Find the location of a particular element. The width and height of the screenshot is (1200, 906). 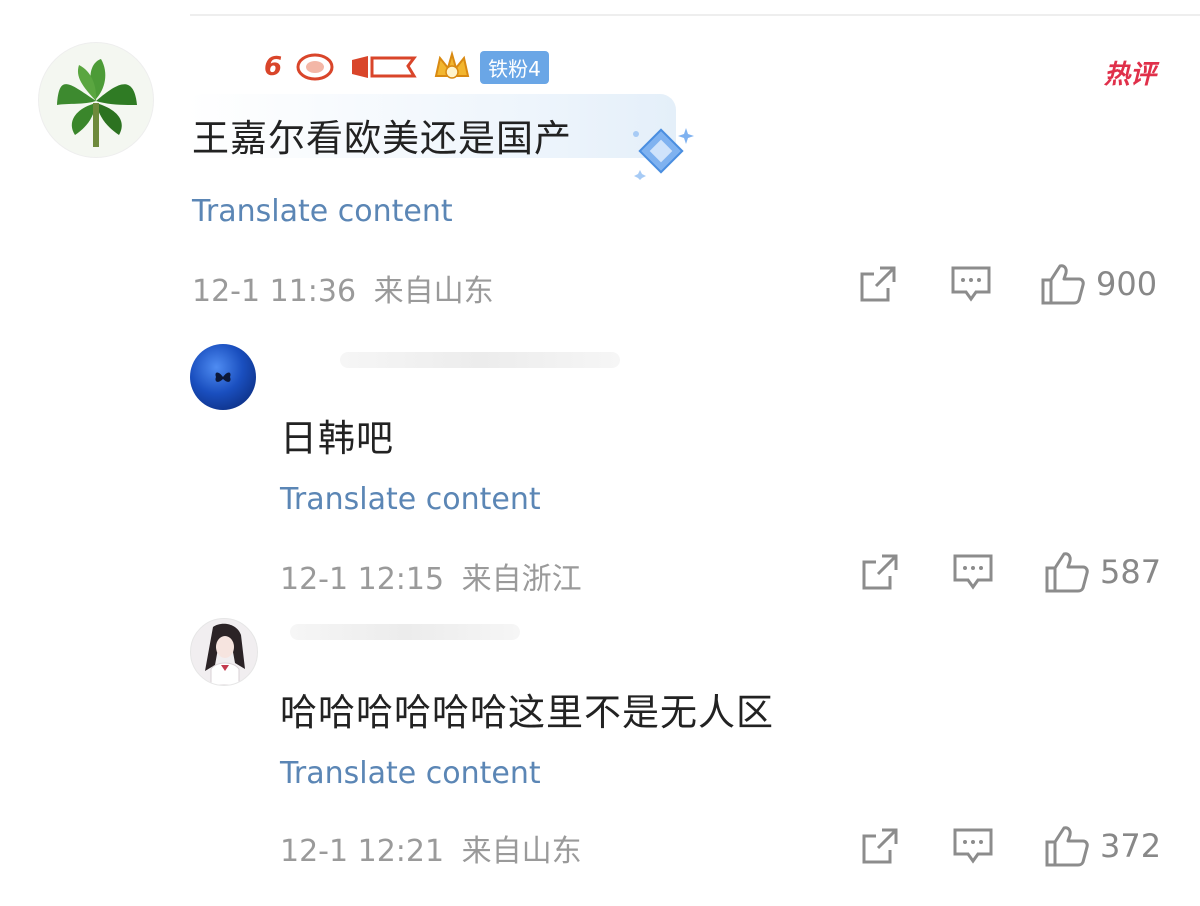

hot-comment-tag: 热评 is located at coordinates (1129, 75).